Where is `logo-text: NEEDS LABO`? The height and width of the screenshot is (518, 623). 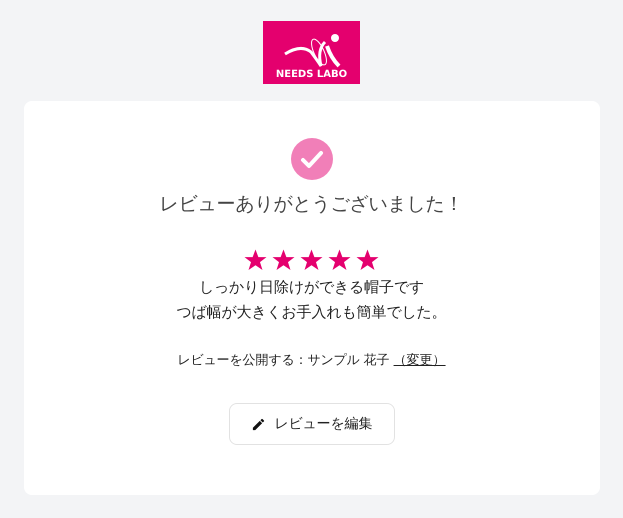 logo-text: NEEDS LABO is located at coordinates (312, 75).